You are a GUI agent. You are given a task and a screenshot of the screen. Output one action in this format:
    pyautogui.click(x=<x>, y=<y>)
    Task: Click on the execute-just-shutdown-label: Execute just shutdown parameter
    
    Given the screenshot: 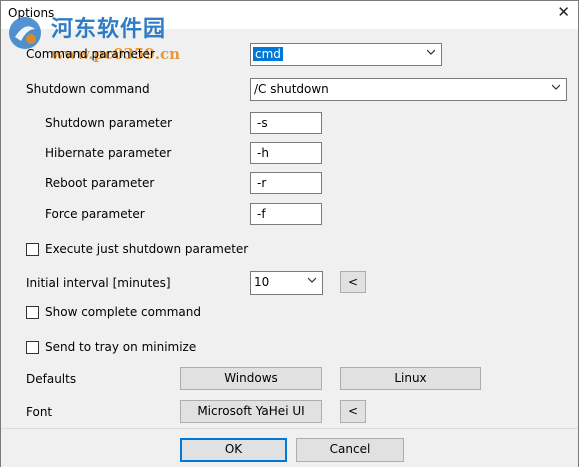 What is the action you would take?
    pyautogui.click(x=147, y=249)
    